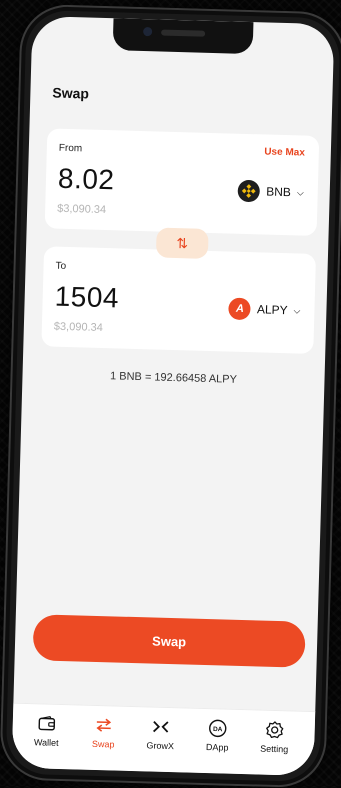 The width and height of the screenshot is (341, 788). I want to click on front-camera, so click(148, 32).